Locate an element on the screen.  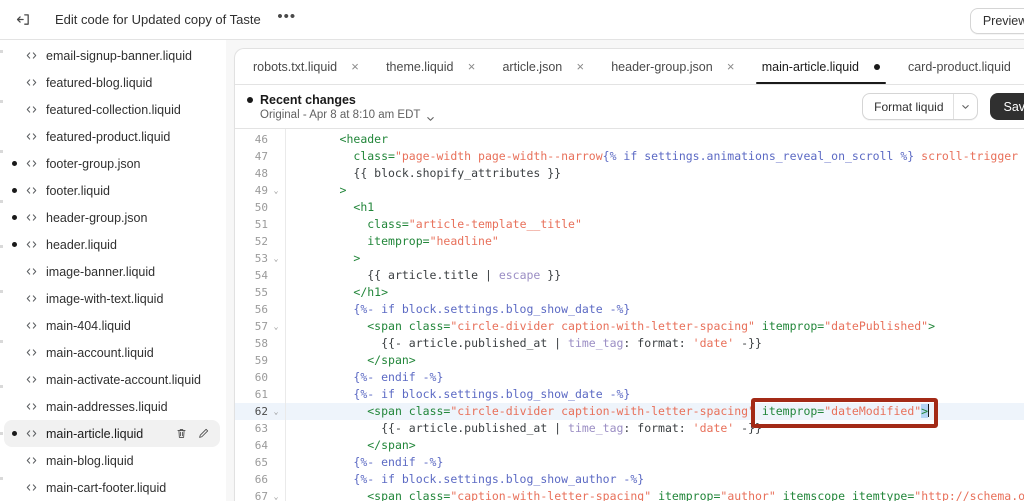
code-line: {{ article.title | escape }} is located at coordinates (655, 275).